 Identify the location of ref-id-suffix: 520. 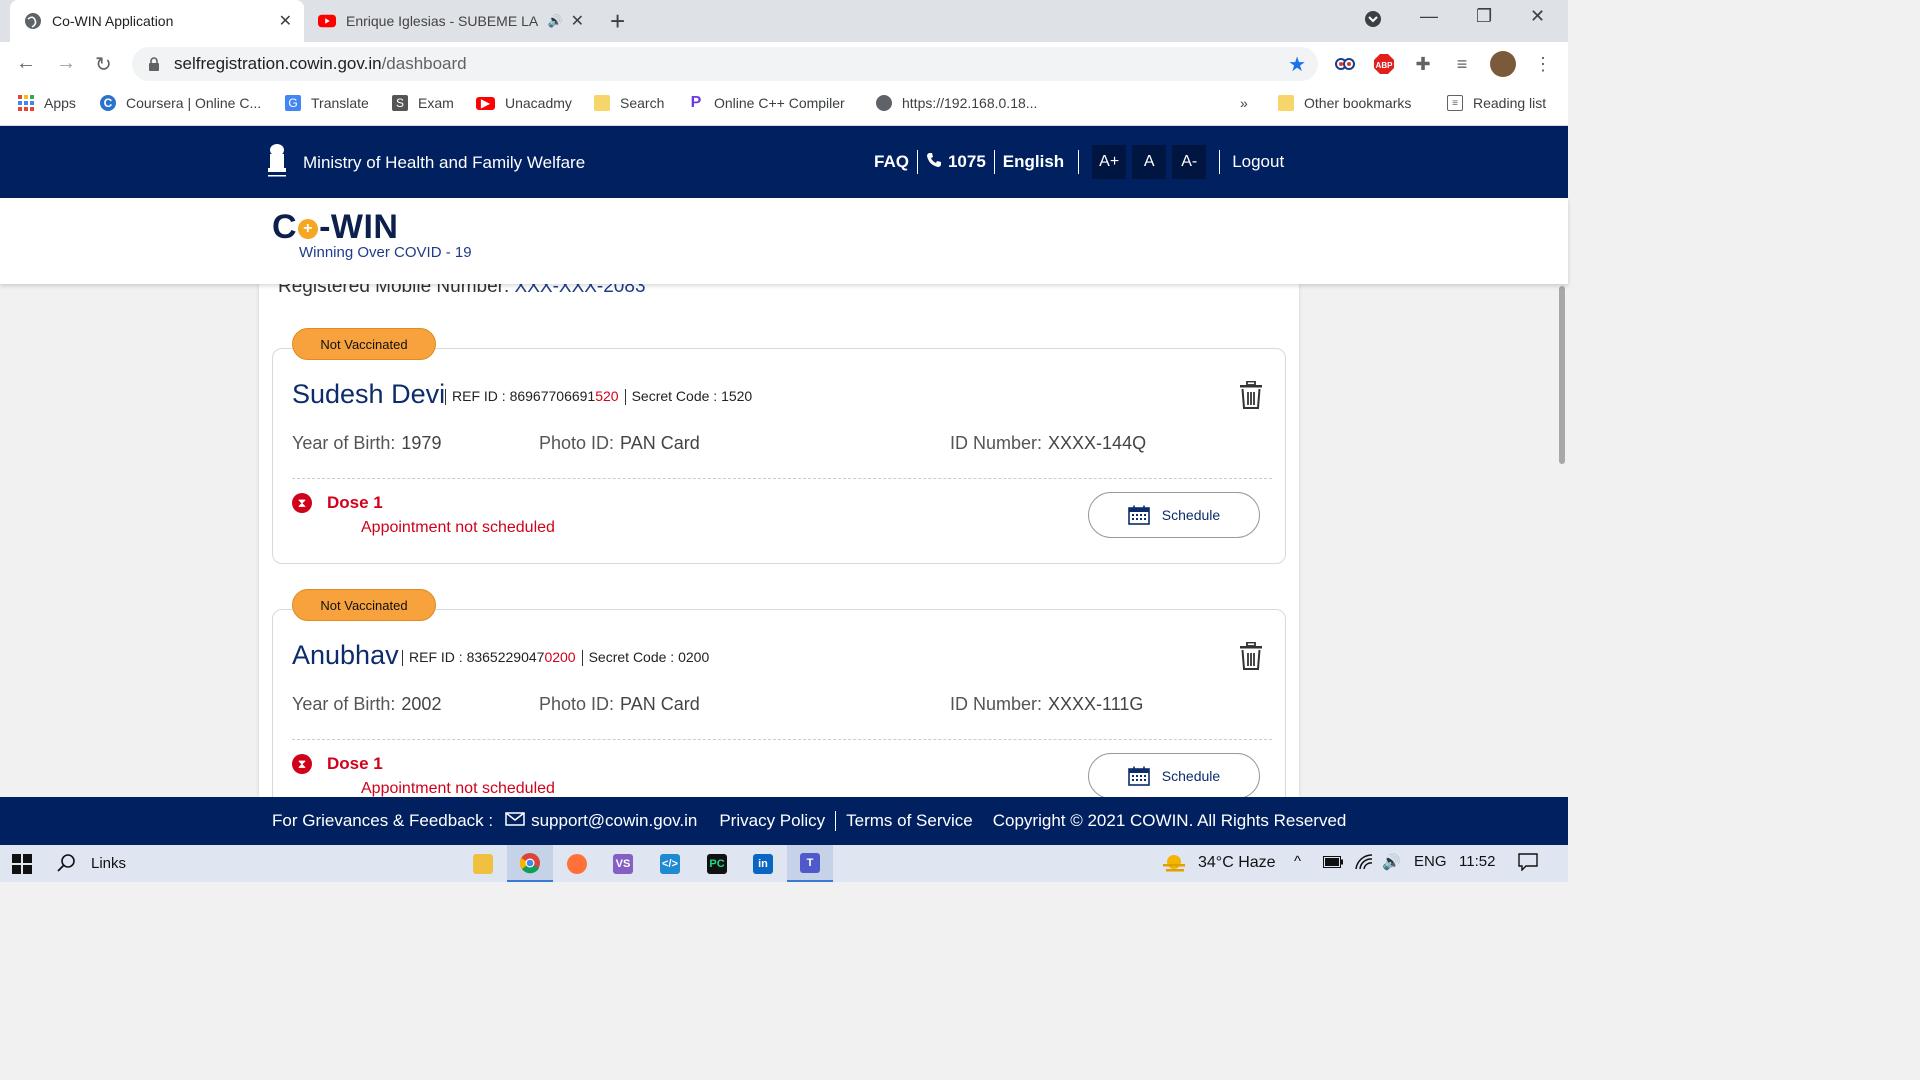
(607, 396).